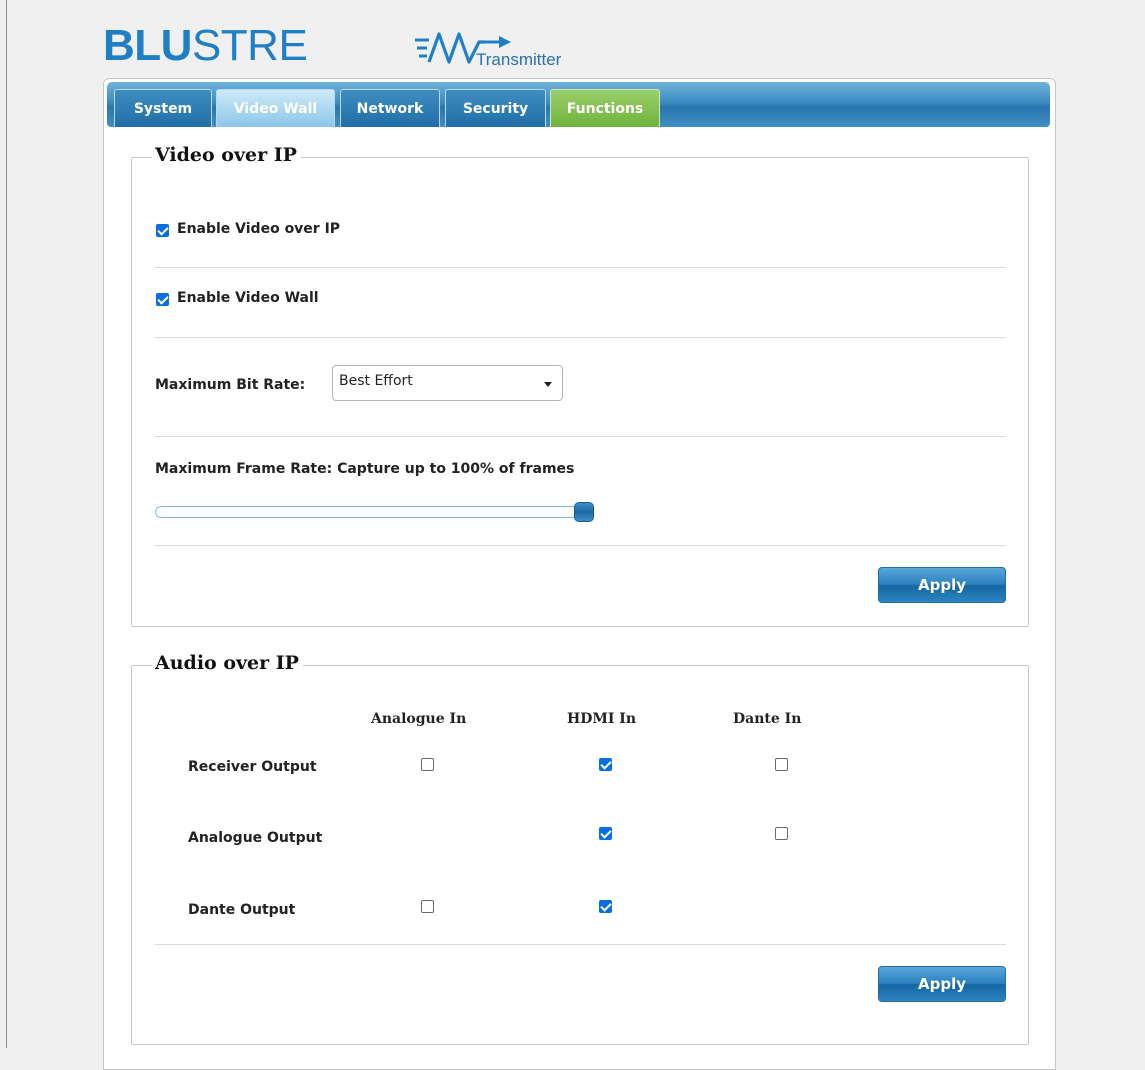 The height and width of the screenshot is (1070, 1145). Describe the element at coordinates (249, 45) in the screenshot. I see `logo-brand-part2: STRE` at that location.